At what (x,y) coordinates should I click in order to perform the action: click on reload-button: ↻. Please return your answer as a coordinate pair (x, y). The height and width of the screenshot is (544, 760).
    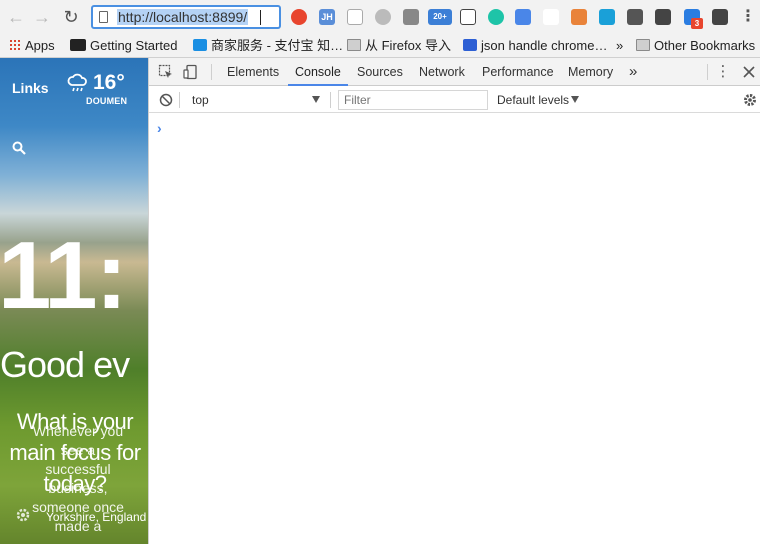
    Looking at the image, I should click on (71, 17).